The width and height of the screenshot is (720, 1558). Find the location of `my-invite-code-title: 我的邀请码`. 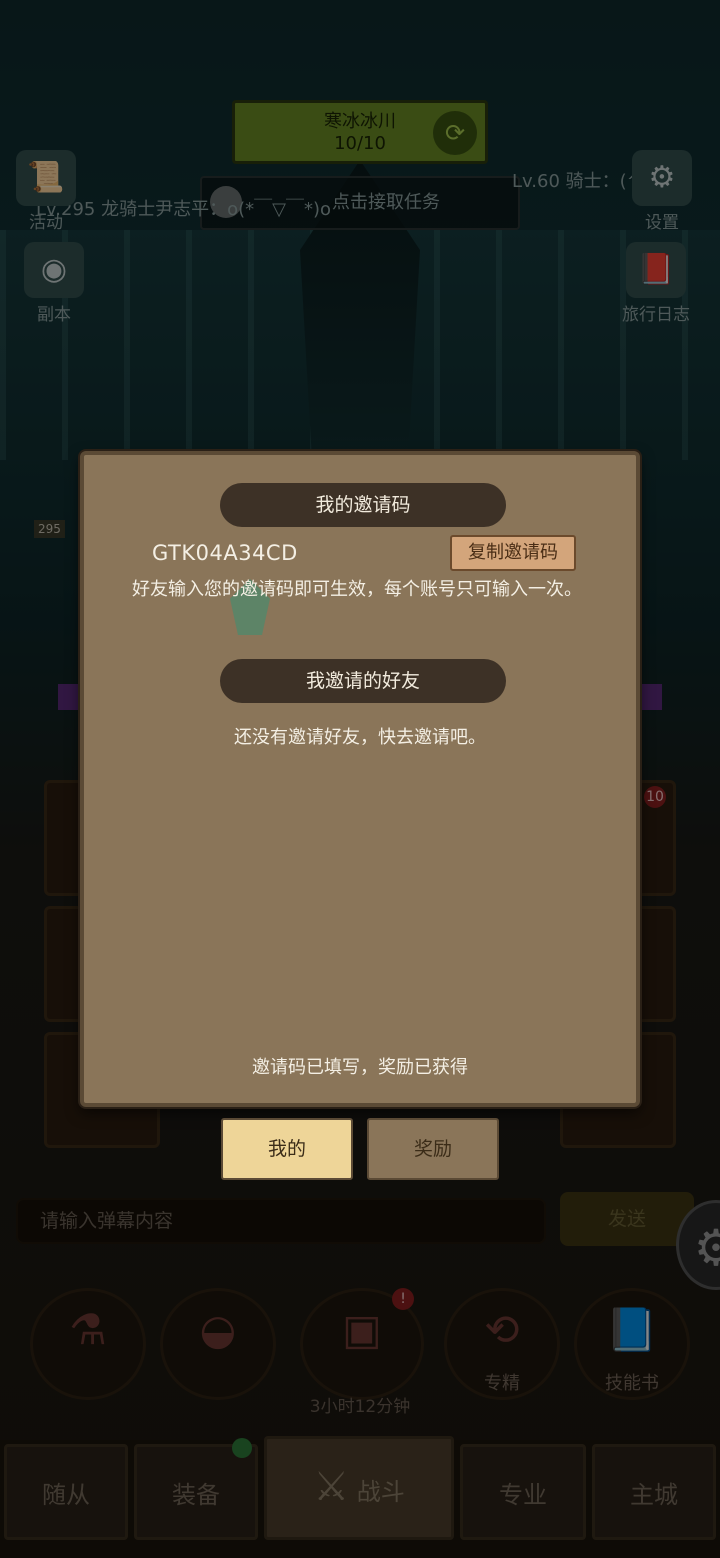

my-invite-code-title: 我的邀请码 is located at coordinates (363, 505).